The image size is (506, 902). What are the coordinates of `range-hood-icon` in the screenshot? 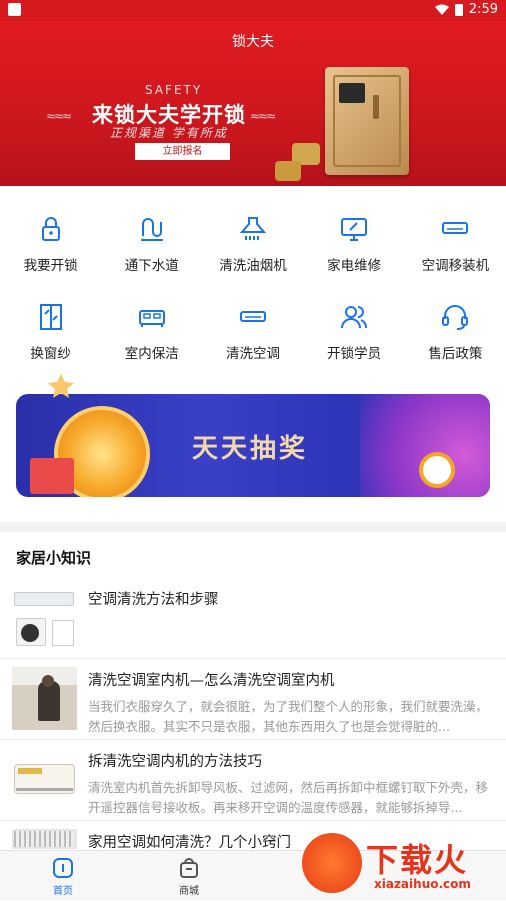 It's located at (253, 228).